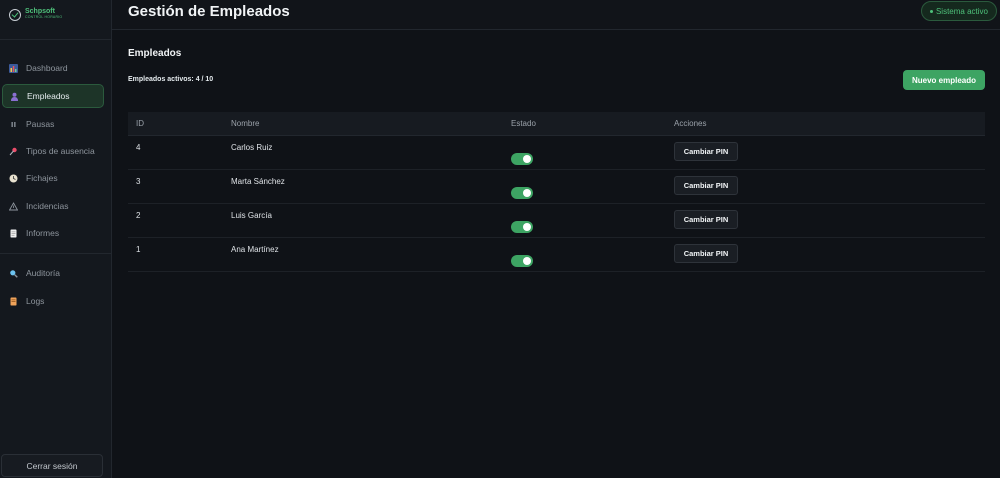 The height and width of the screenshot is (478, 1000). What do you see at coordinates (13, 151) in the screenshot?
I see `pin-icon` at bounding box center [13, 151].